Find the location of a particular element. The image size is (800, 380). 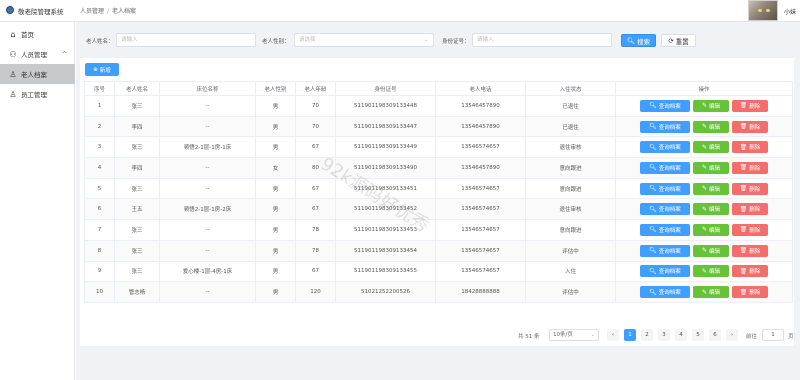

sidebar-item-staff: ♙ 员工管理 is located at coordinates (37, 94).